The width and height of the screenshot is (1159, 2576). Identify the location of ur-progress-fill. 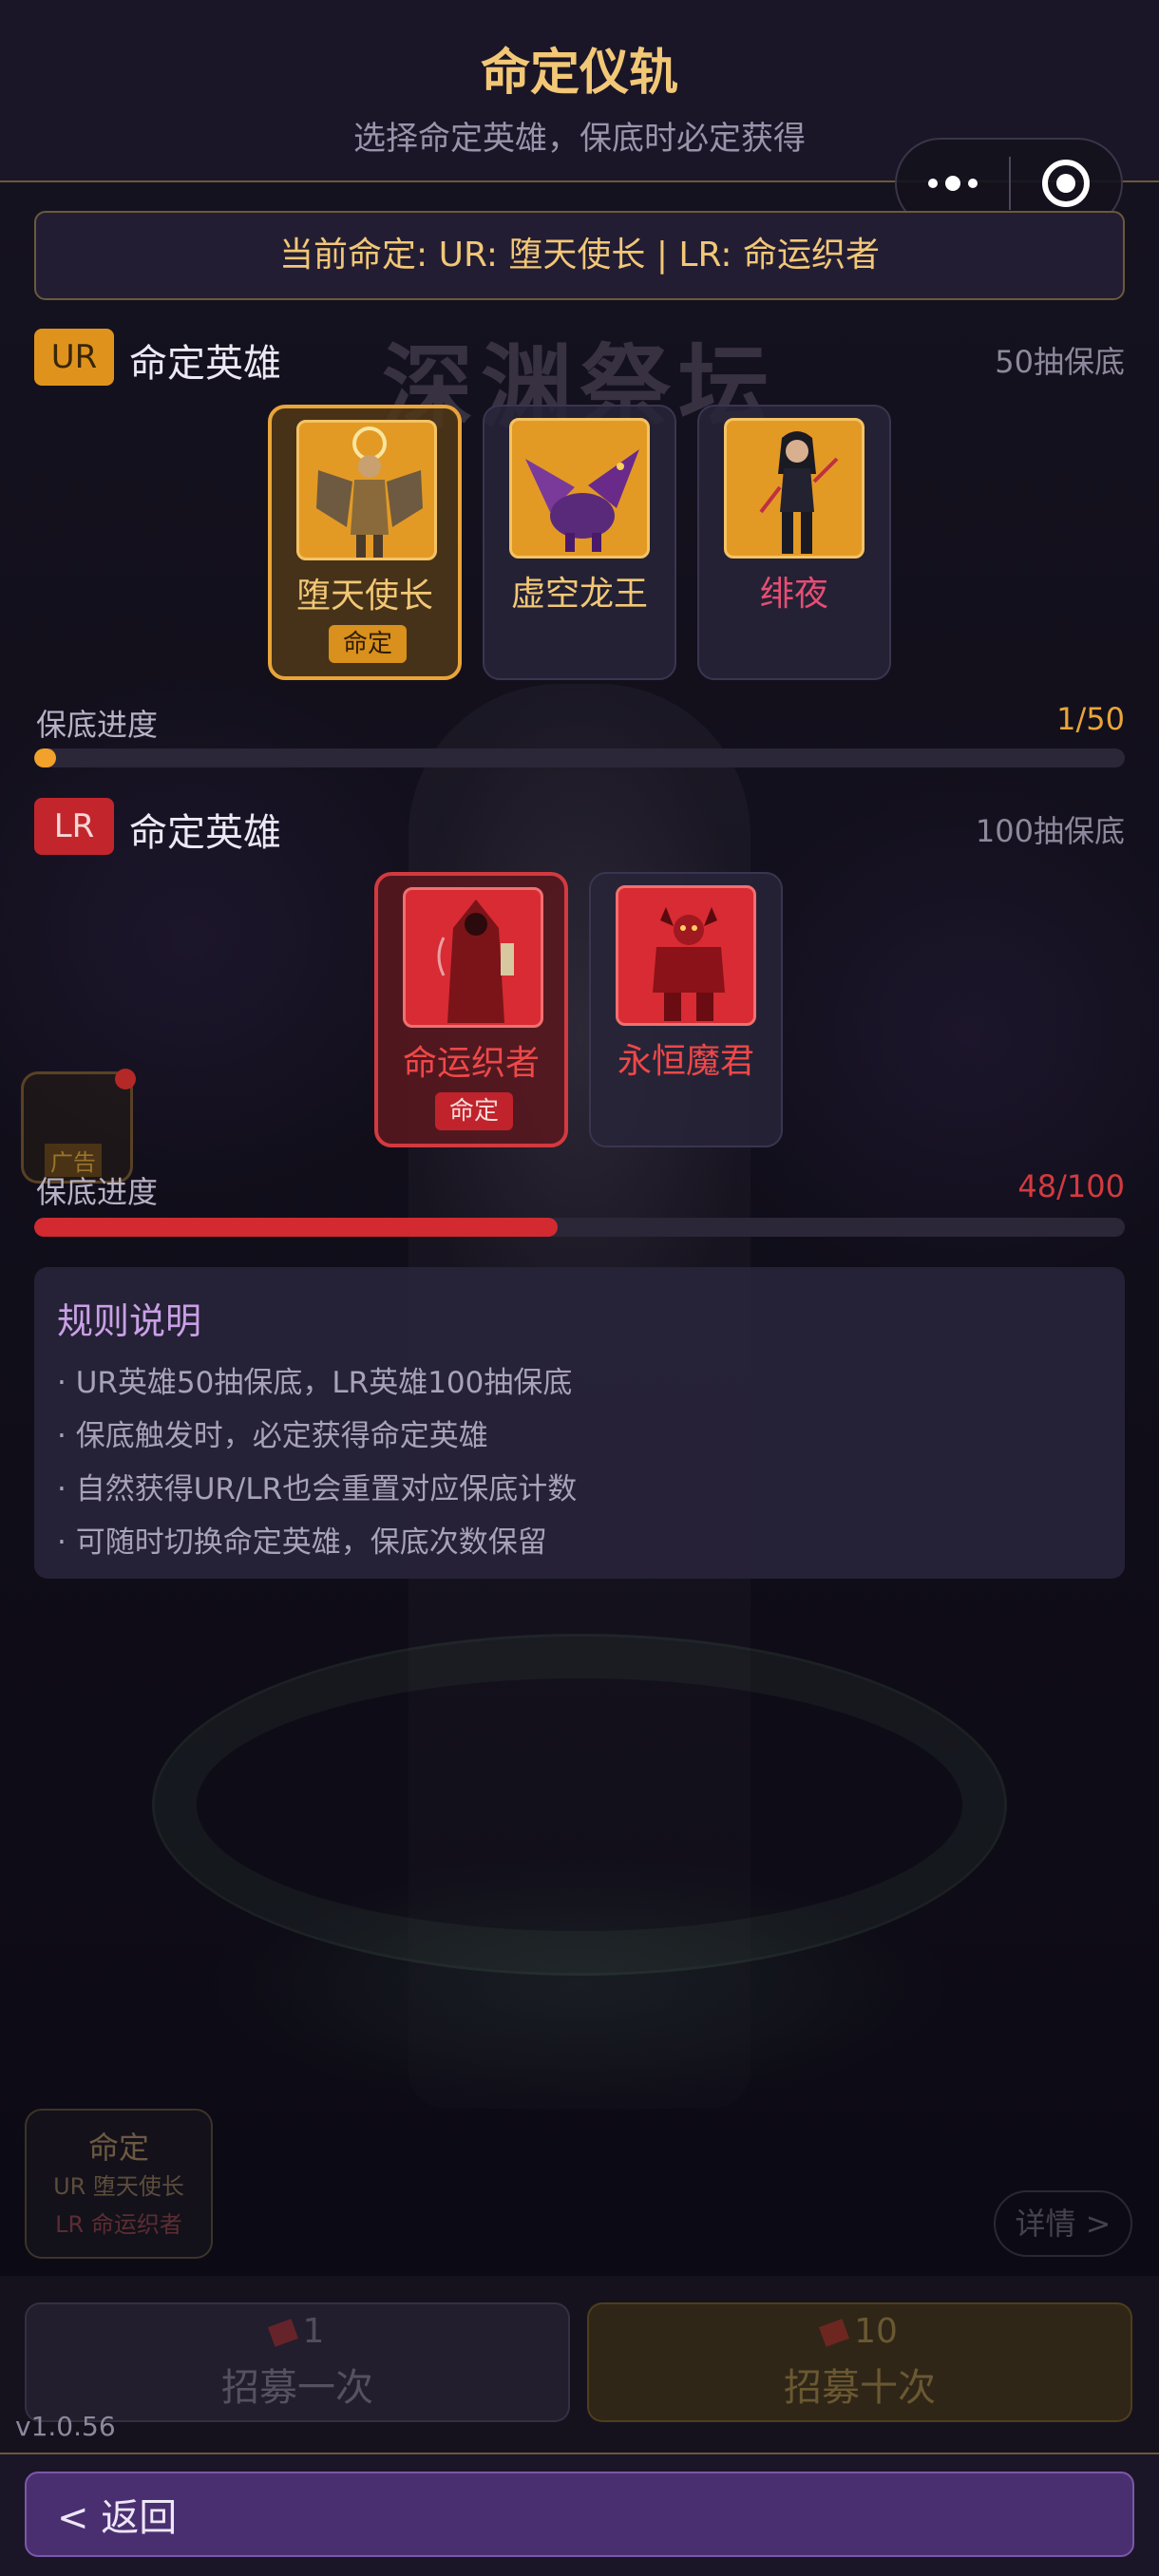
(45, 757).